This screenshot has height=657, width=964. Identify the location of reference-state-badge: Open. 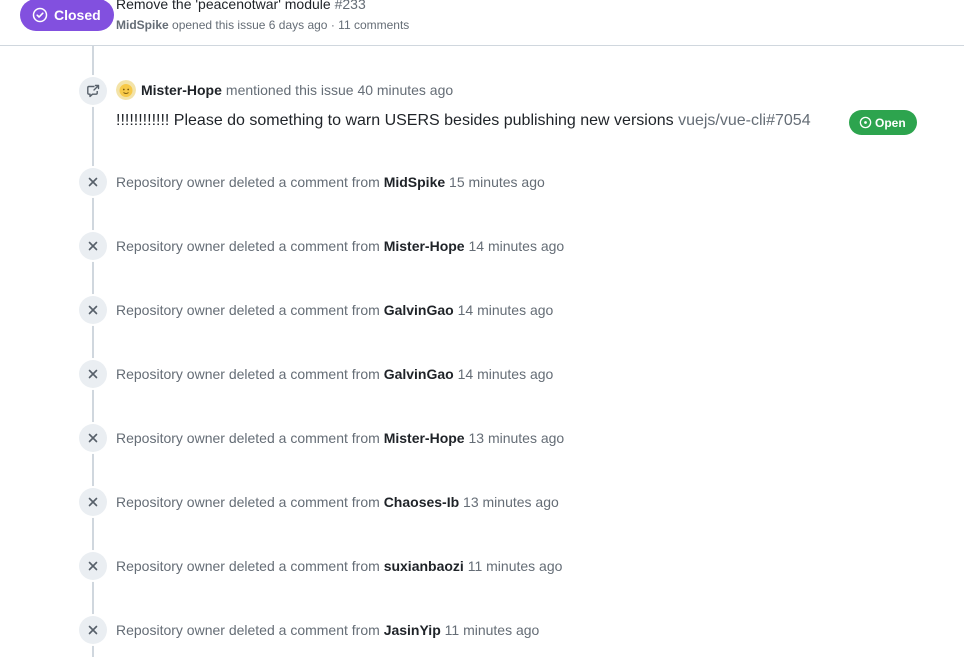
(883, 122).